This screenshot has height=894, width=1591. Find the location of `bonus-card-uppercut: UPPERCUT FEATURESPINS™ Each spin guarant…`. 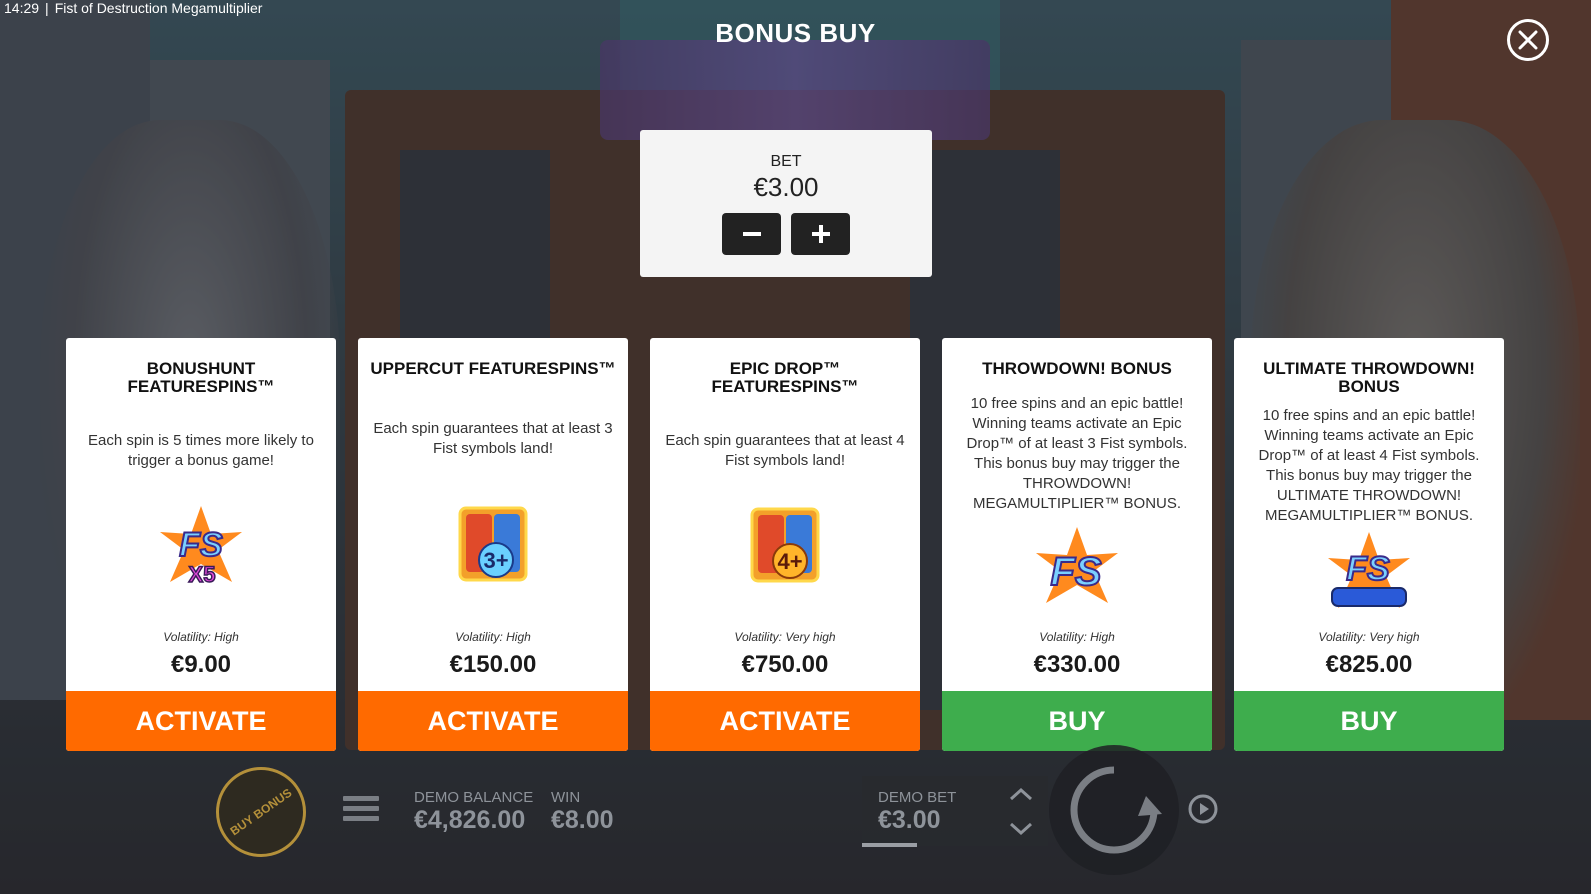

bonus-card-uppercut: UPPERCUT FEATURESPINS™ Each spin guarant… is located at coordinates (493, 544).